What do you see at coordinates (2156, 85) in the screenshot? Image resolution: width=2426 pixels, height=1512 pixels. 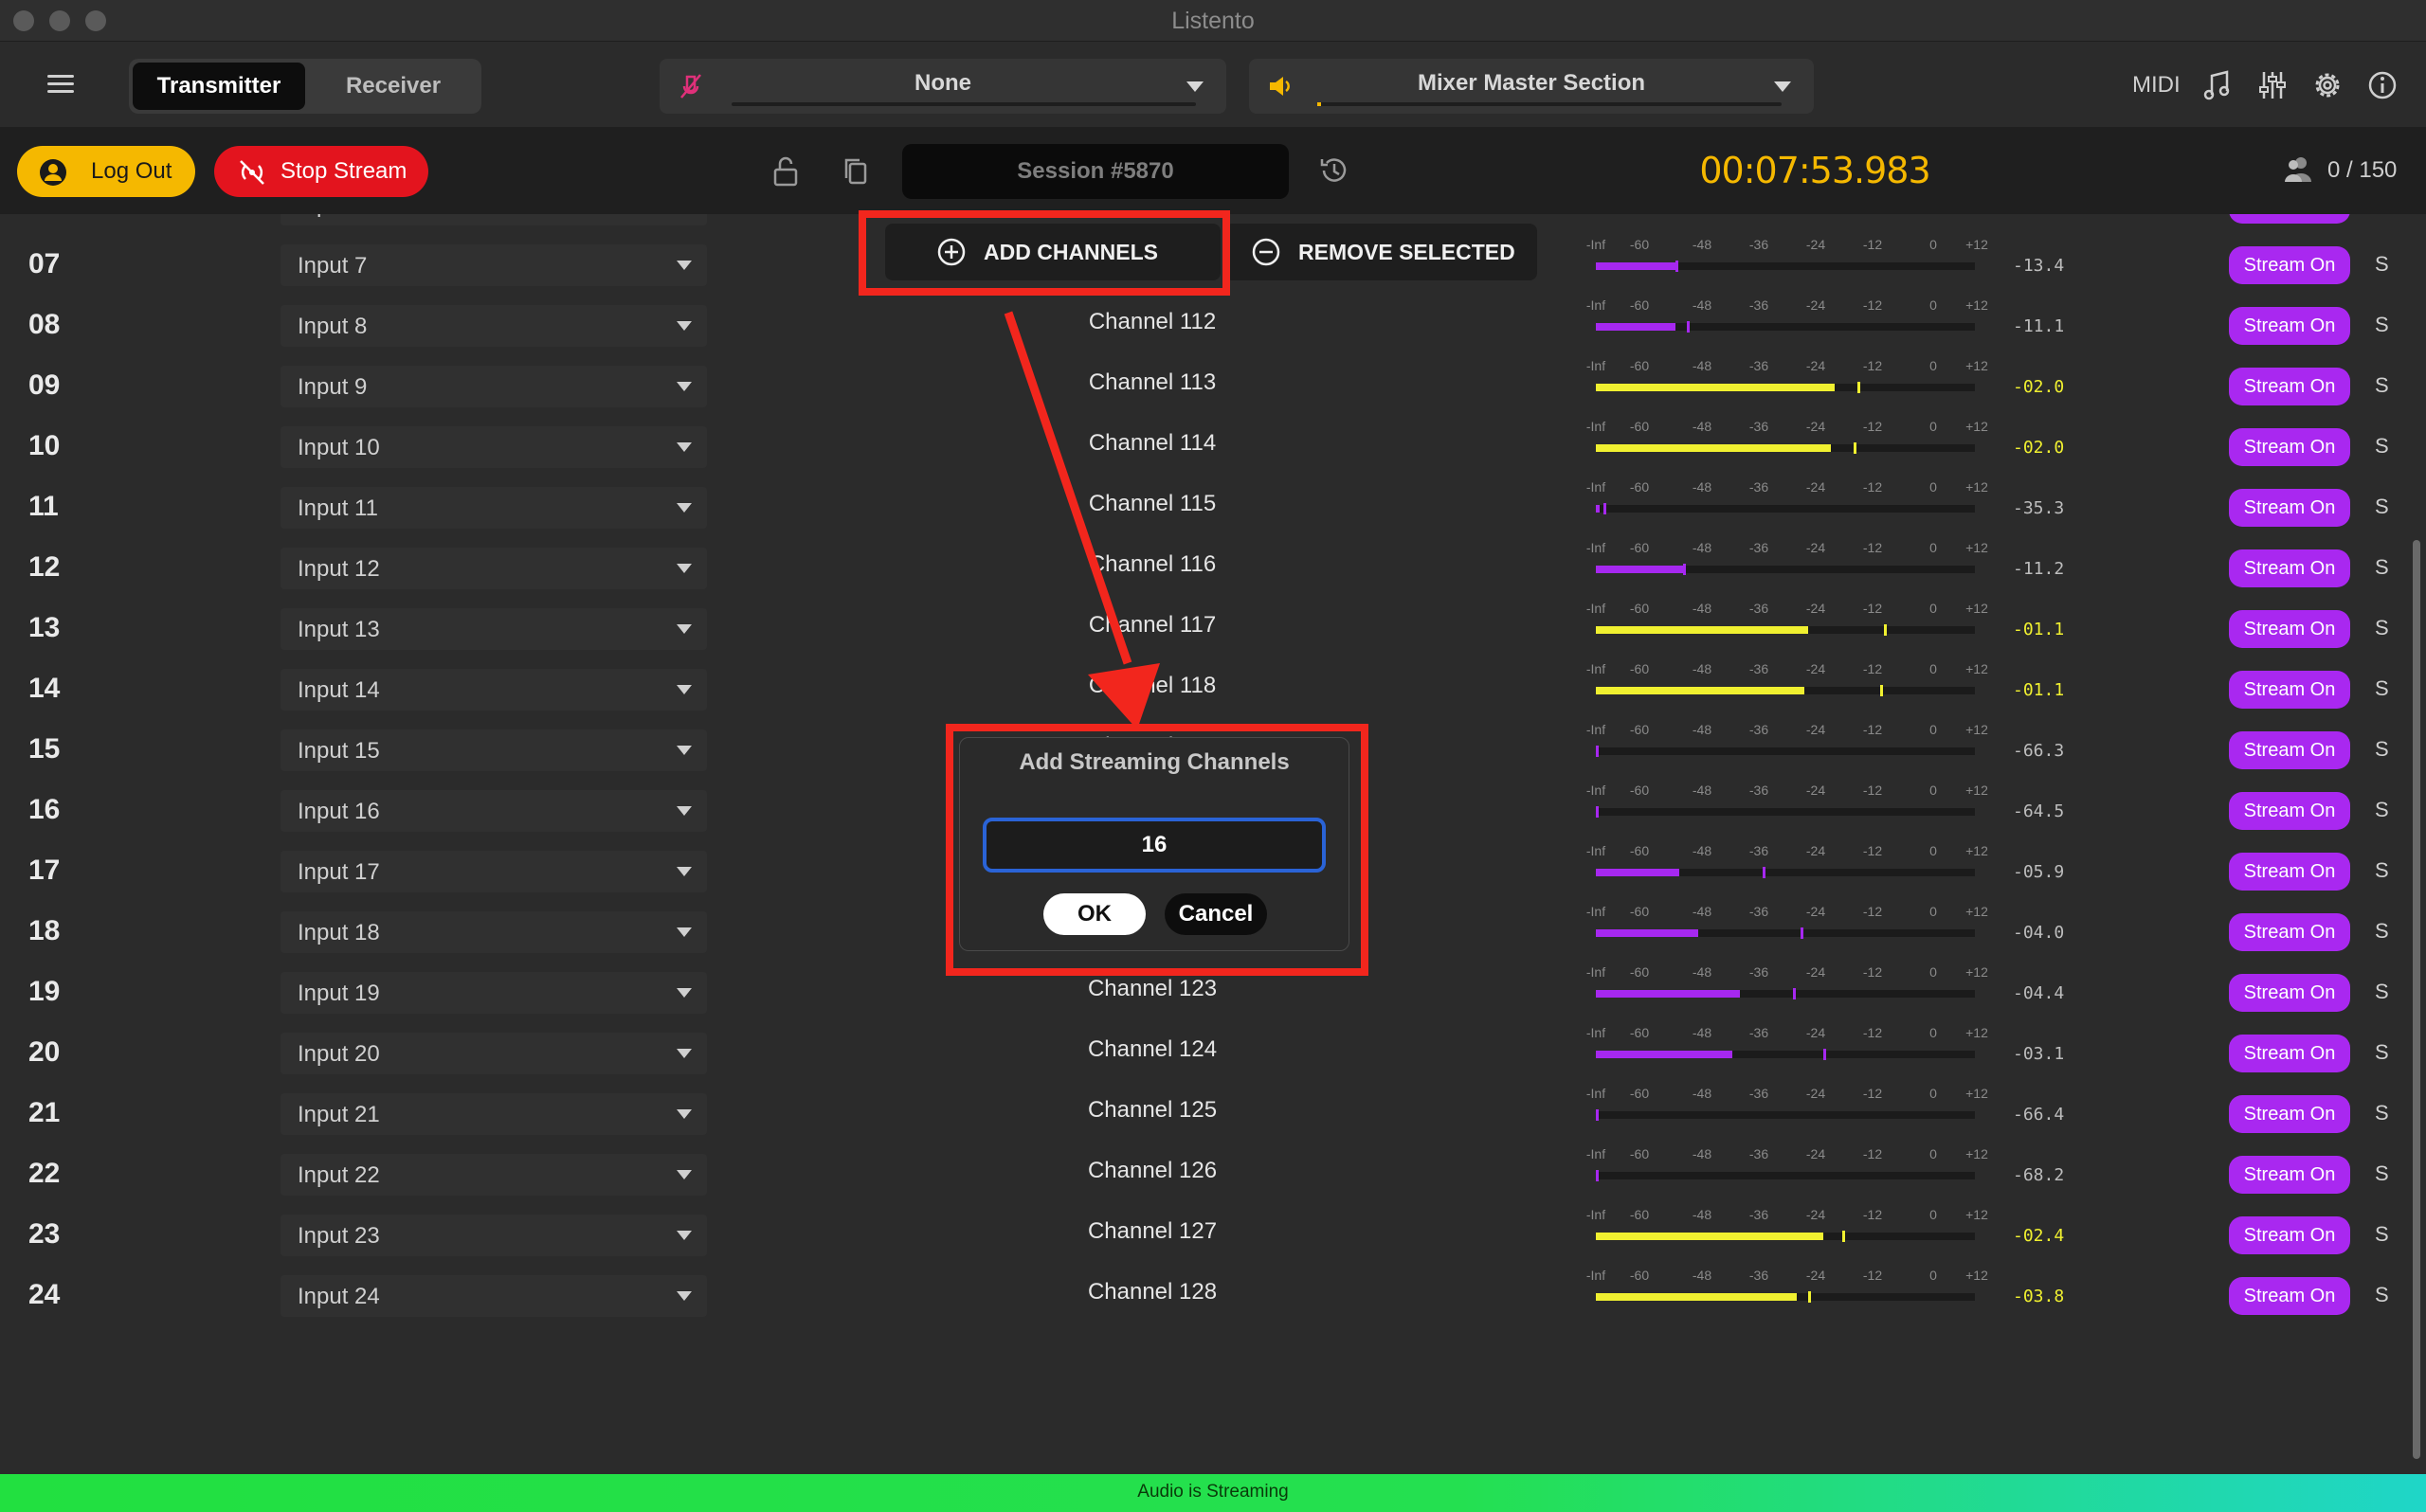 I see `midi-button: MIDI` at bounding box center [2156, 85].